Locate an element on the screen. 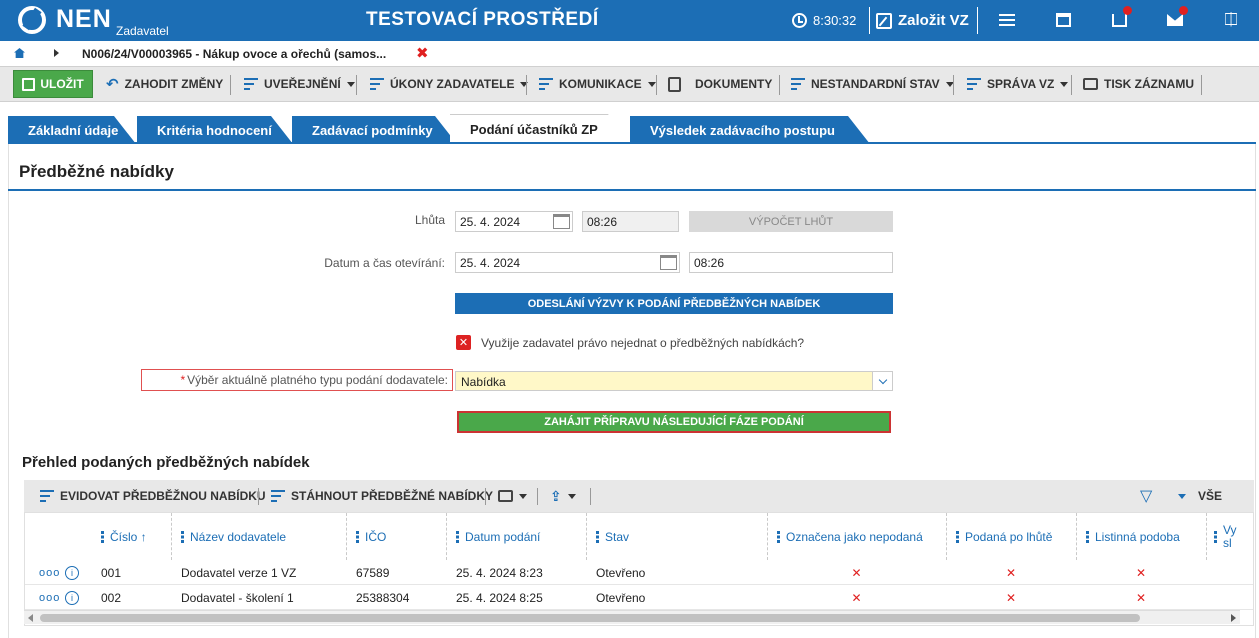 The height and width of the screenshot is (638, 1259). tab-evaluation-criteria: Kritéria hodnocení is located at coordinates (215, 130).